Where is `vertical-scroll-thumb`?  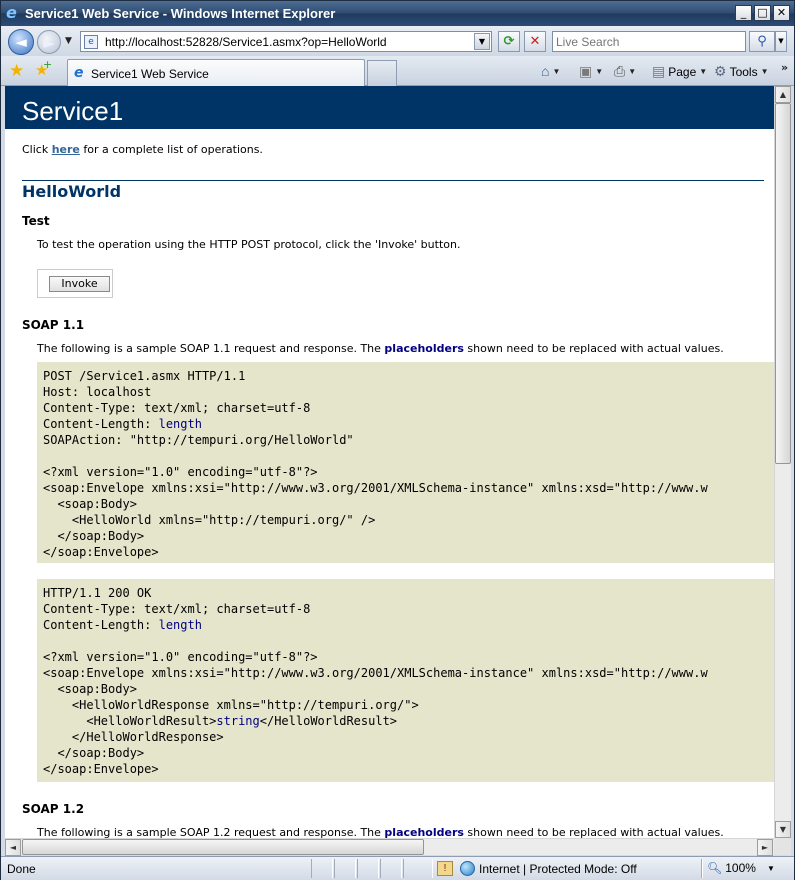
vertical-scroll-thumb is located at coordinates (783, 283).